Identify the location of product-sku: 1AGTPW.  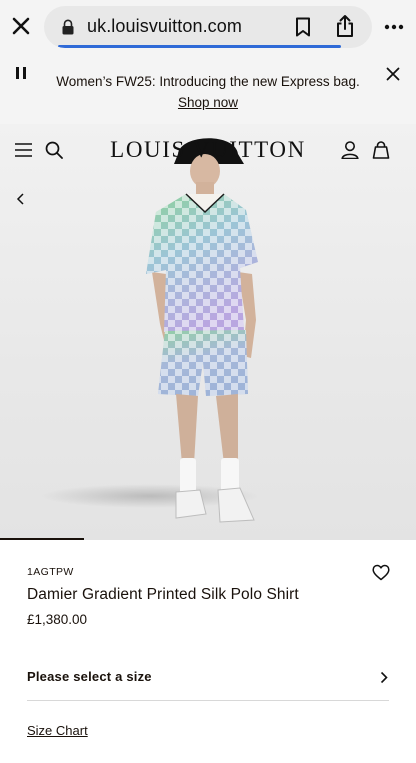
(50, 572).